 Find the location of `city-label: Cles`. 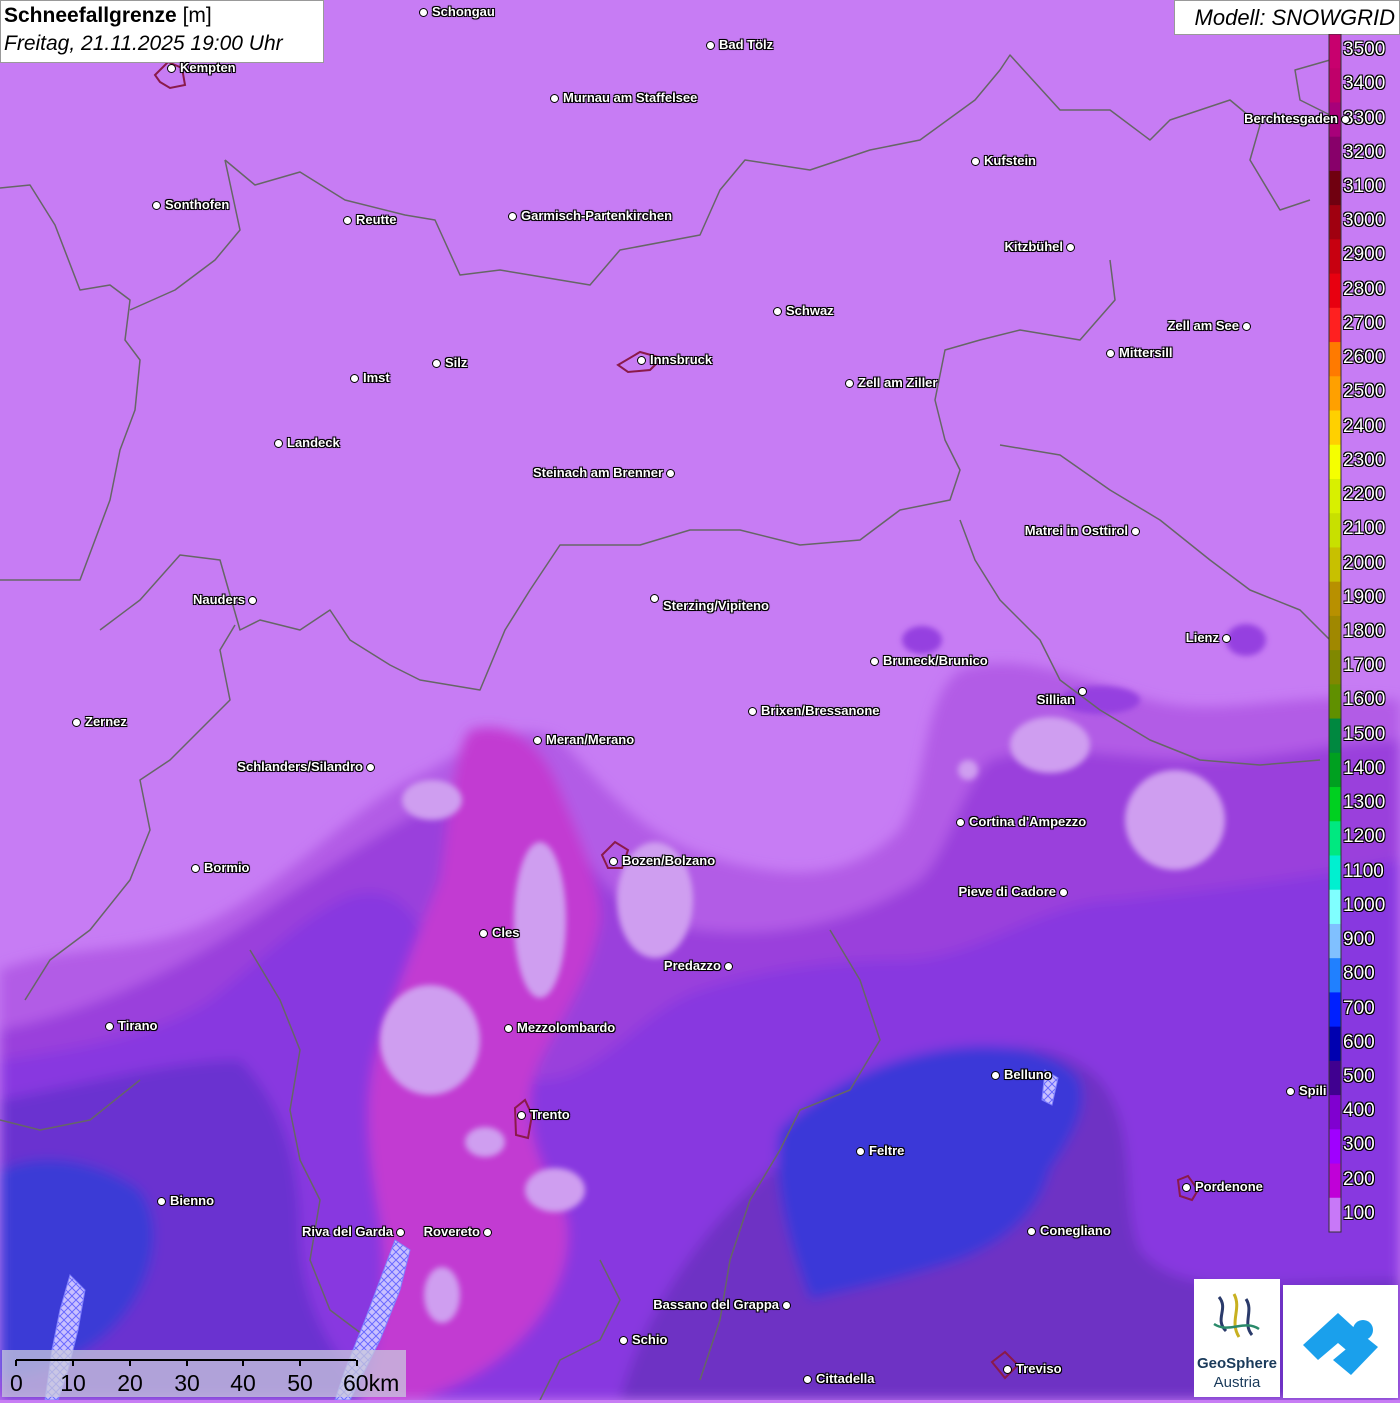

city-label: Cles is located at coordinates (506, 932).